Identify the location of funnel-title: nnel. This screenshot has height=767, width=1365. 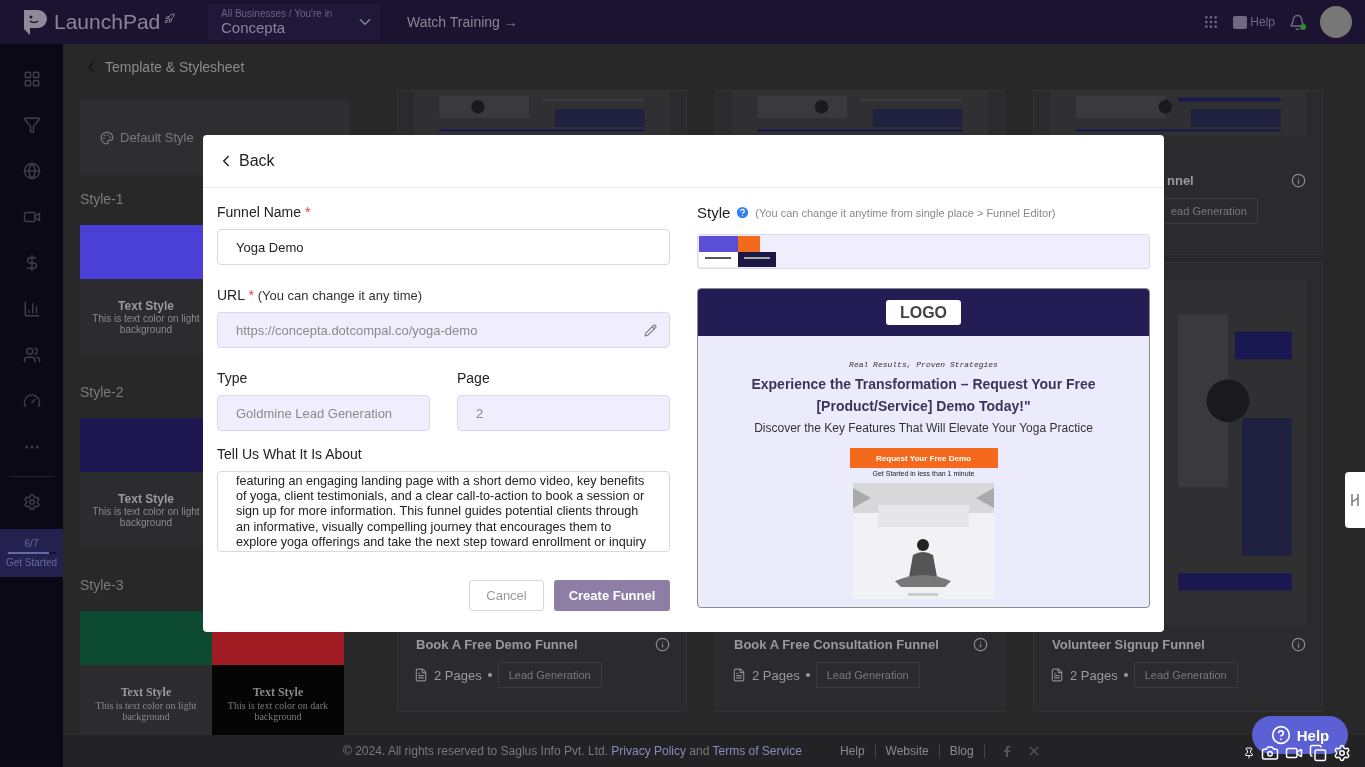
(1180, 180).